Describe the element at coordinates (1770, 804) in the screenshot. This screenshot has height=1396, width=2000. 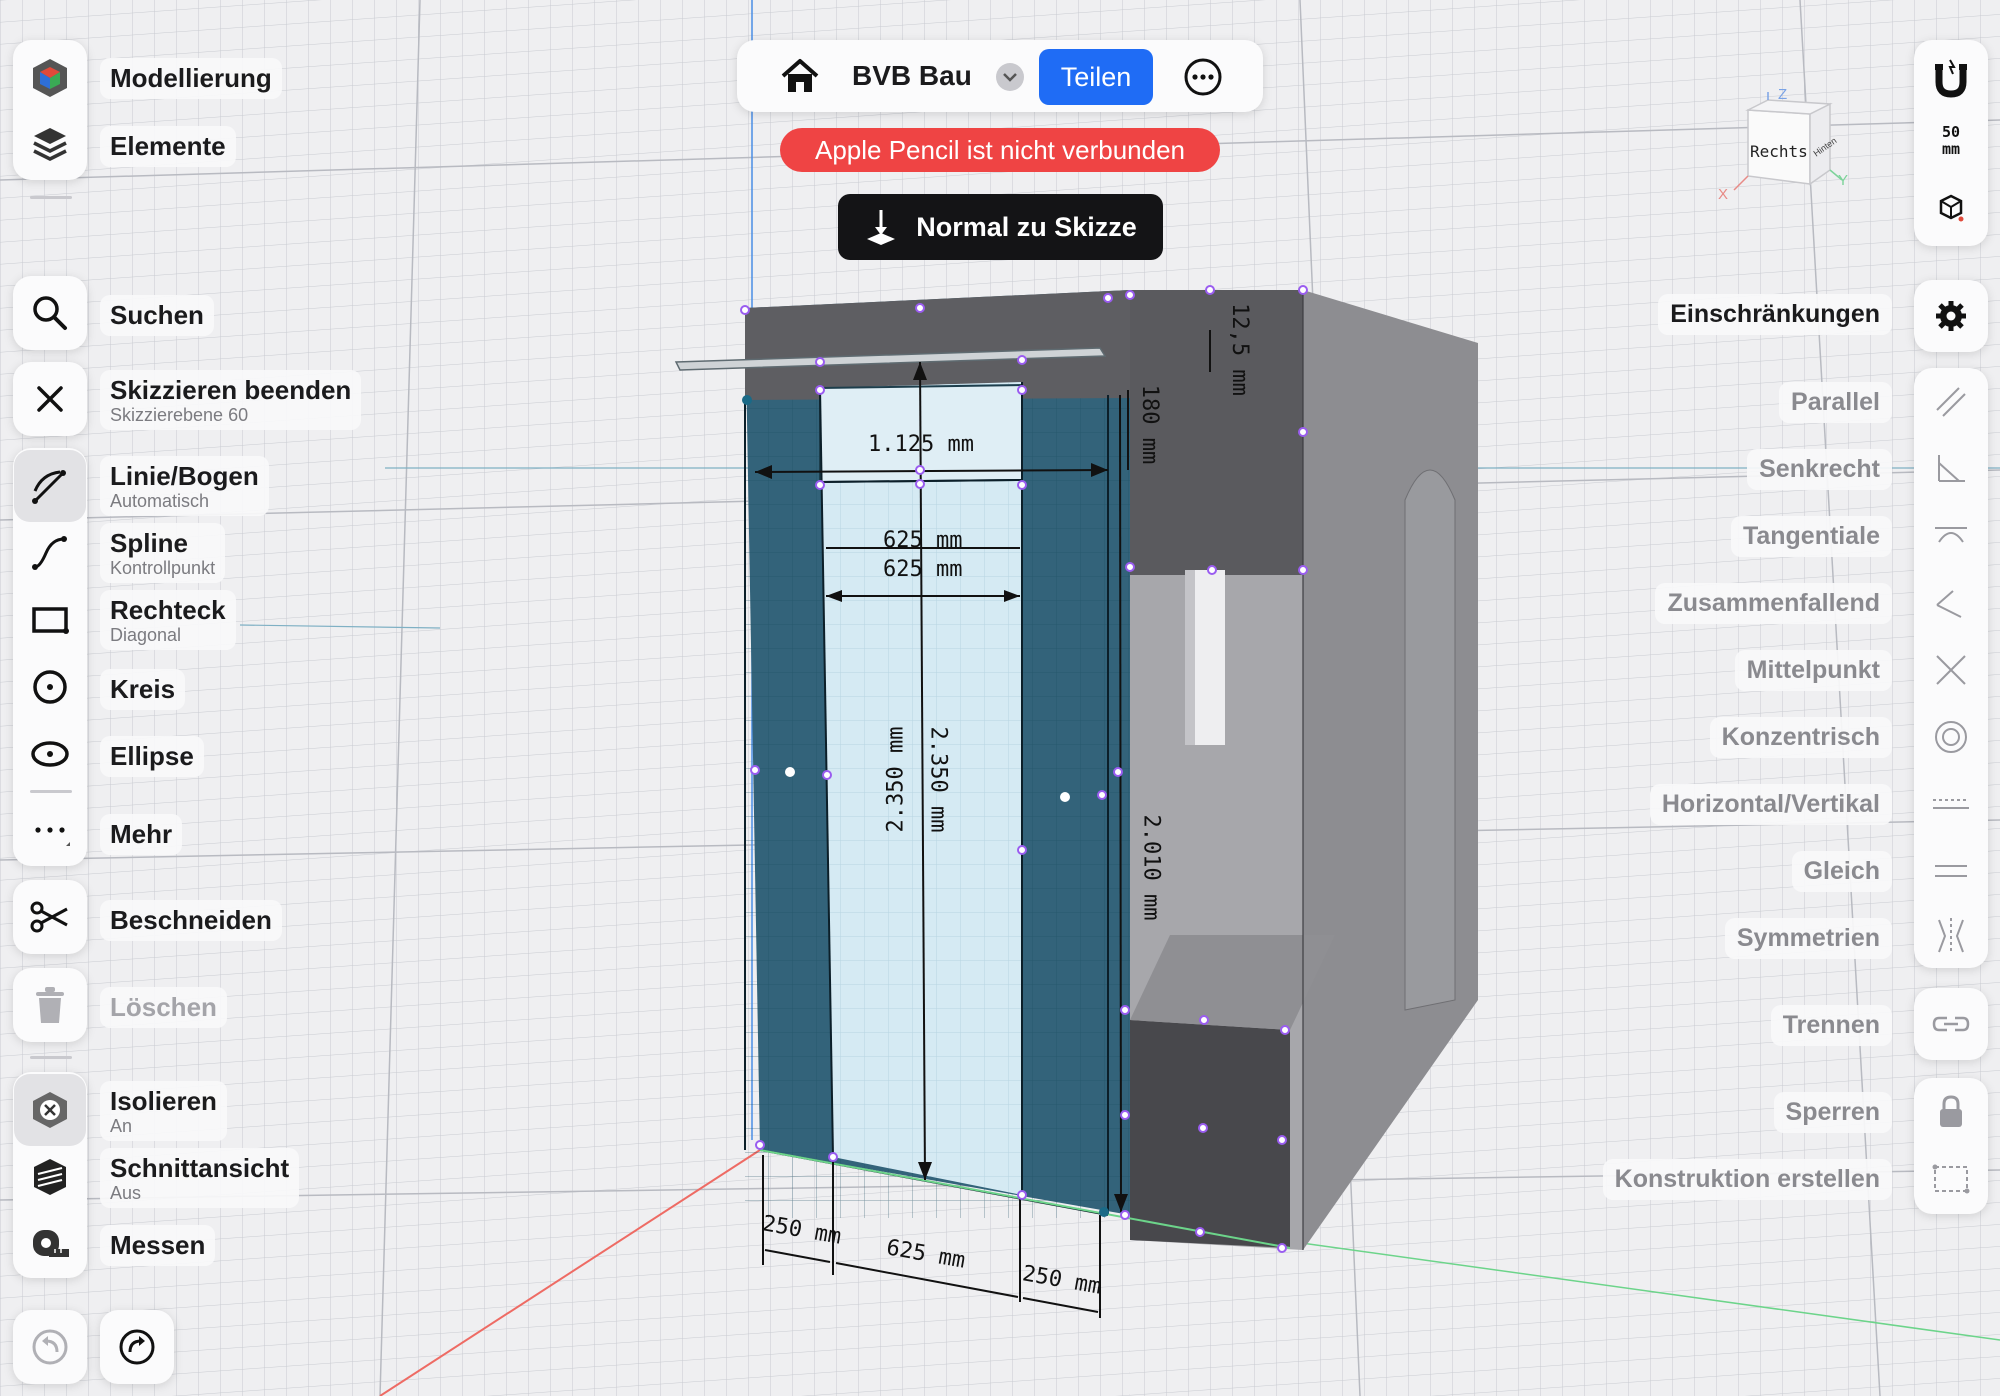
I see `horizontal-vertical-label: Horizontal/Vertikal` at that location.